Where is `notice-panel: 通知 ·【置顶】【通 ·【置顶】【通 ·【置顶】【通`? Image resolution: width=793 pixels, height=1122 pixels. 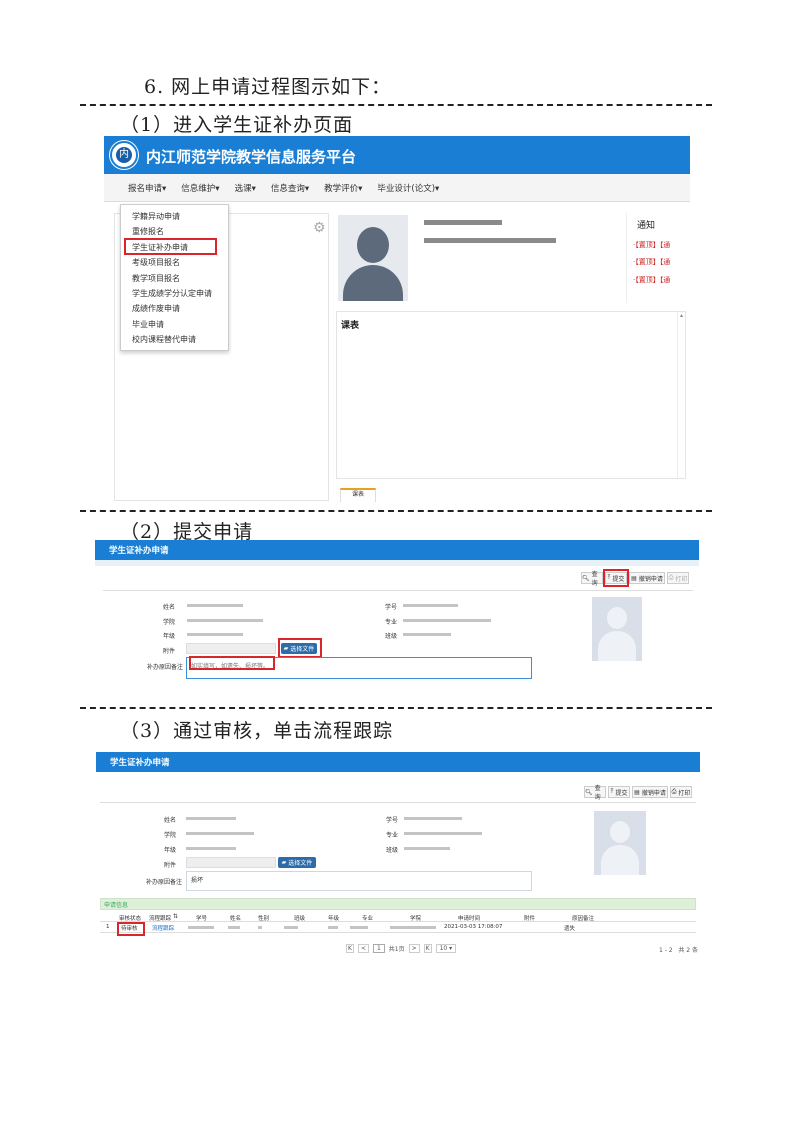
notice-panel: 通知 ·【置顶】【通 ·【置顶】【通 ·【置顶】【通 is located at coordinates (658, 258).